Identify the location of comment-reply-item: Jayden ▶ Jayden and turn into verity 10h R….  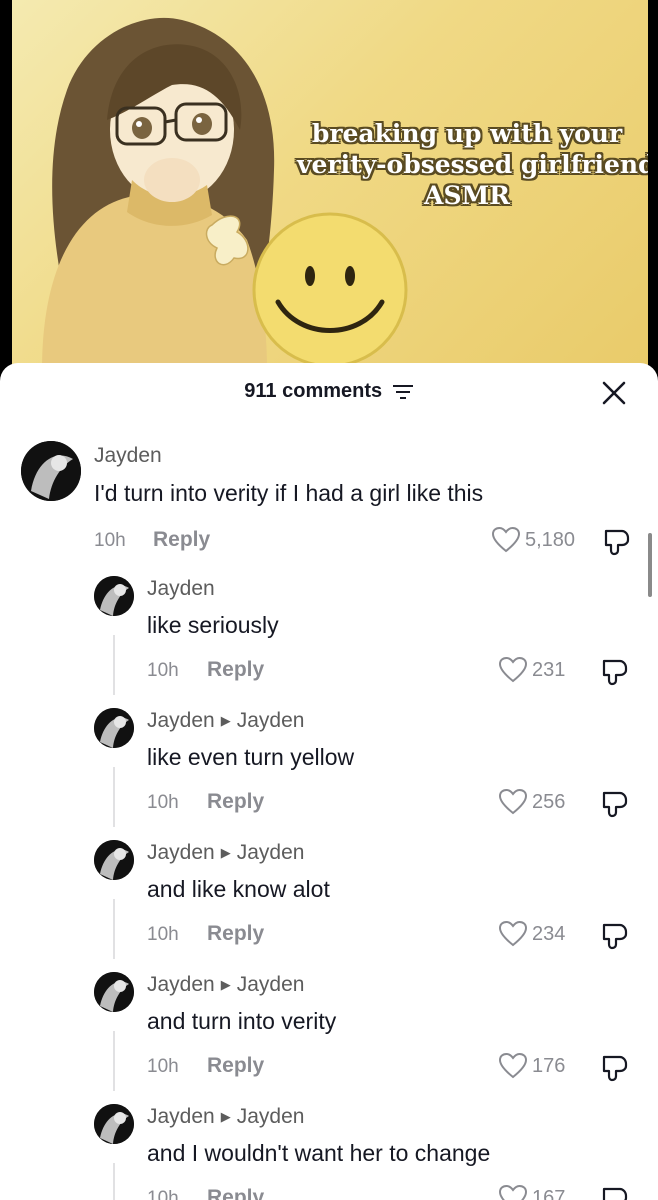
(329, 1033).